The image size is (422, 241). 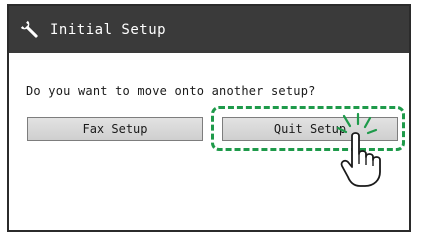 I want to click on fax-setup-button: Fax Setup, so click(x=115, y=129).